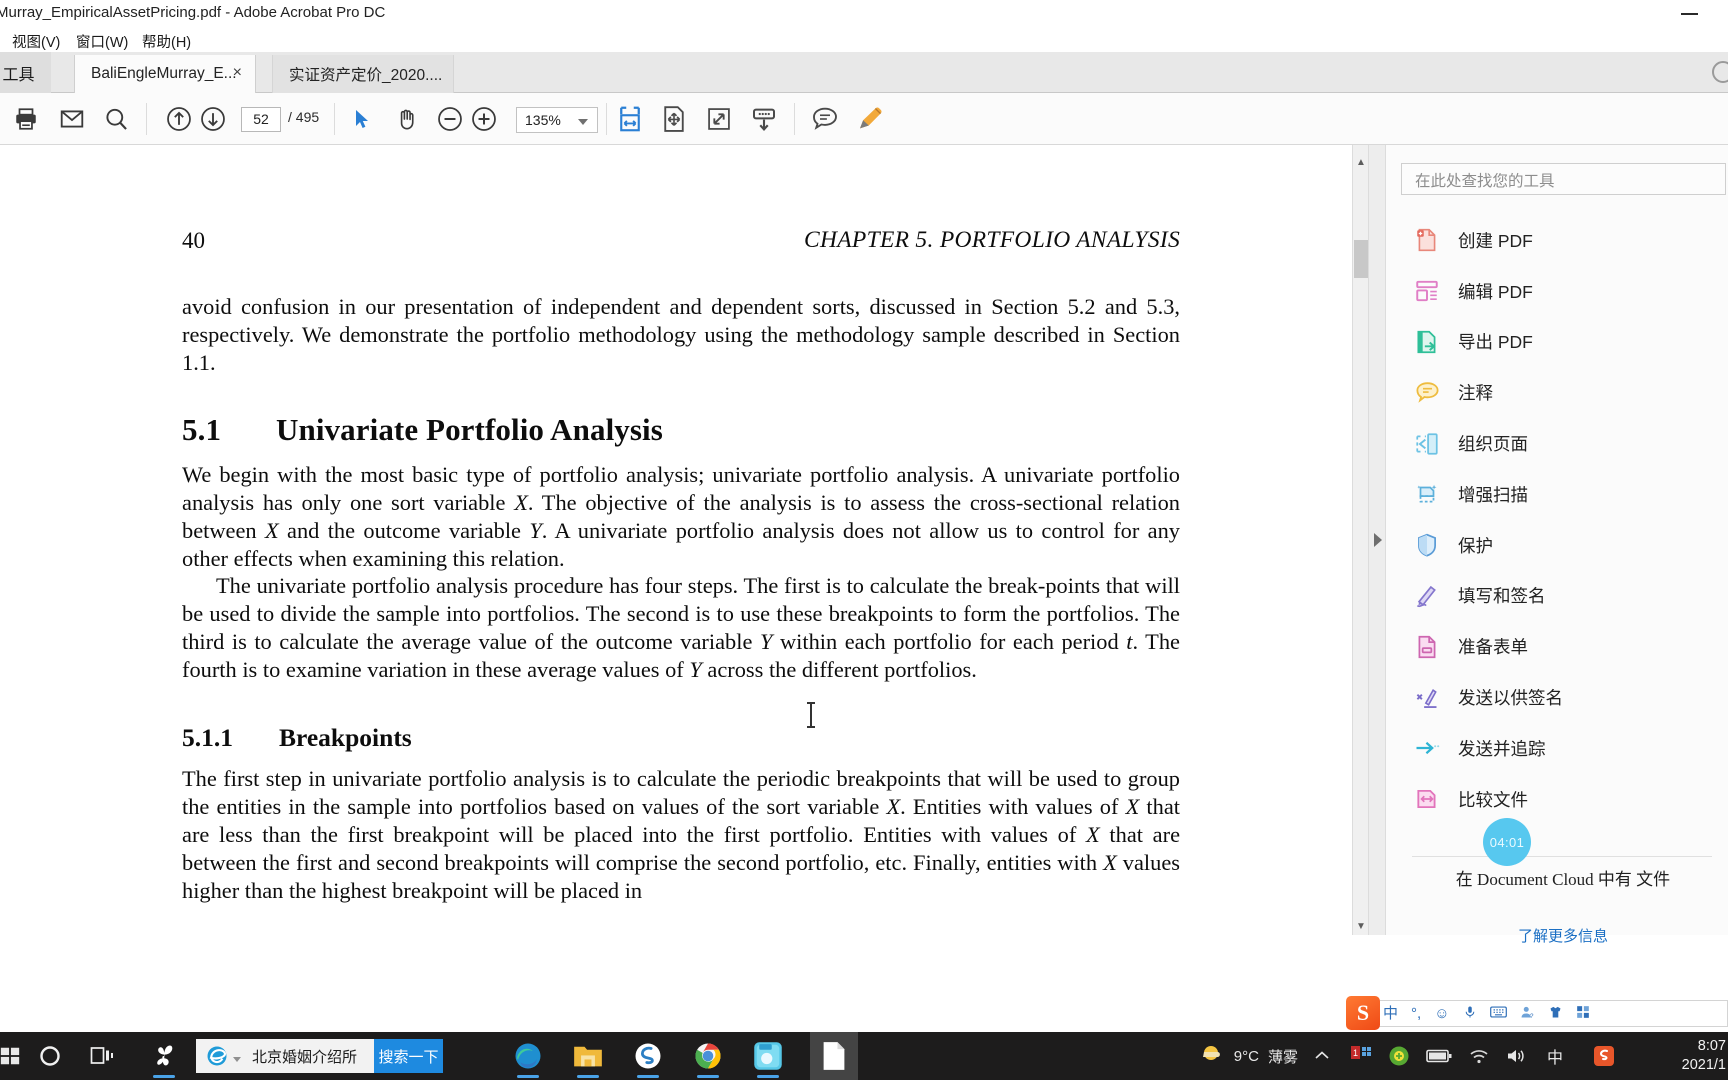 This screenshot has width=1728, height=1080. Describe the element at coordinates (543, 120) in the screenshot. I see `zoom-level-value: 135%` at that location.